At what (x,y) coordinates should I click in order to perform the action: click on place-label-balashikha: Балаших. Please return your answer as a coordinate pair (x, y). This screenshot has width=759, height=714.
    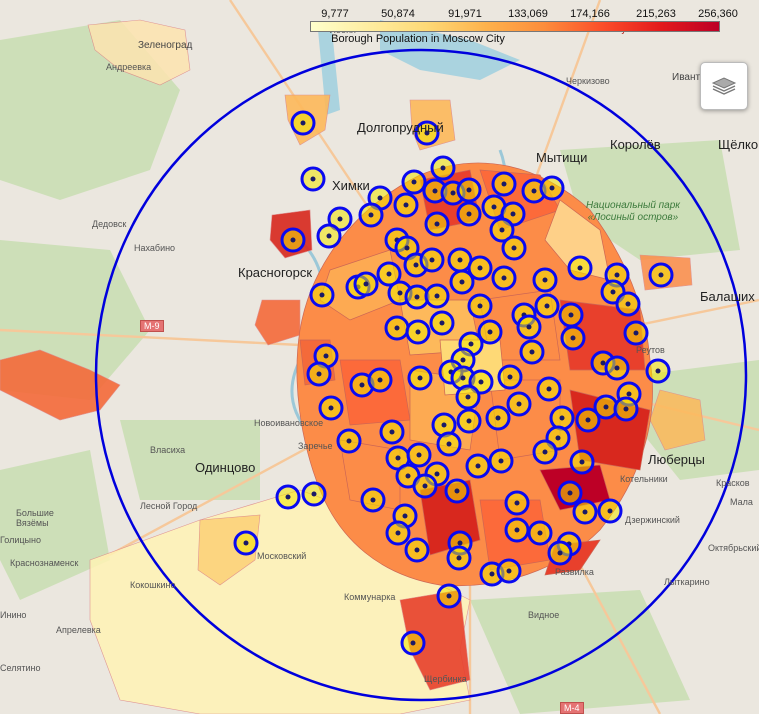
    Looking at the image, I should click on (727, 296).